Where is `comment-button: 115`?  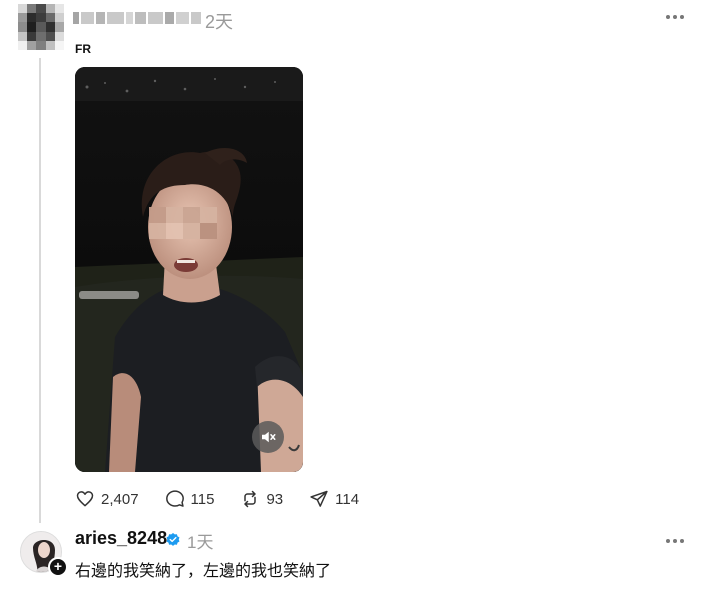
comment-button: 115 is located at coordinates (190, 499).